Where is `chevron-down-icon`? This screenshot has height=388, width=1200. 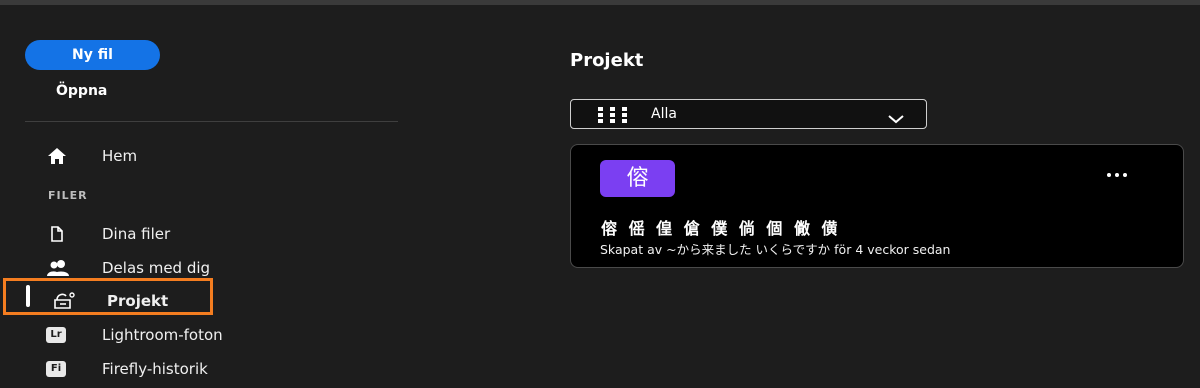 chevron-down-icon is located at coordinates (896, 118).